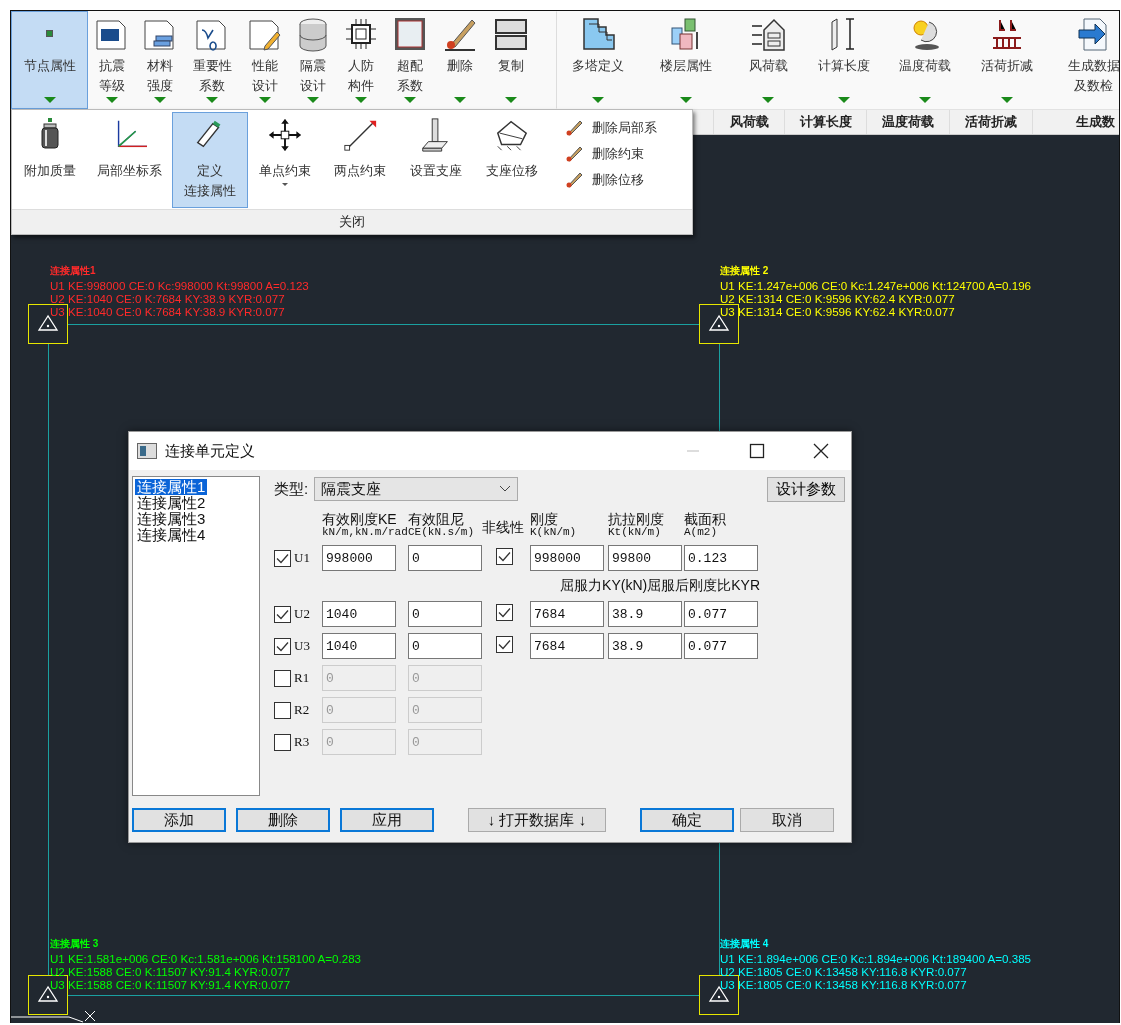  Describe the element at coordinates (352, 221) in the screenshot. I see `close-bar: 关闭` at that location.